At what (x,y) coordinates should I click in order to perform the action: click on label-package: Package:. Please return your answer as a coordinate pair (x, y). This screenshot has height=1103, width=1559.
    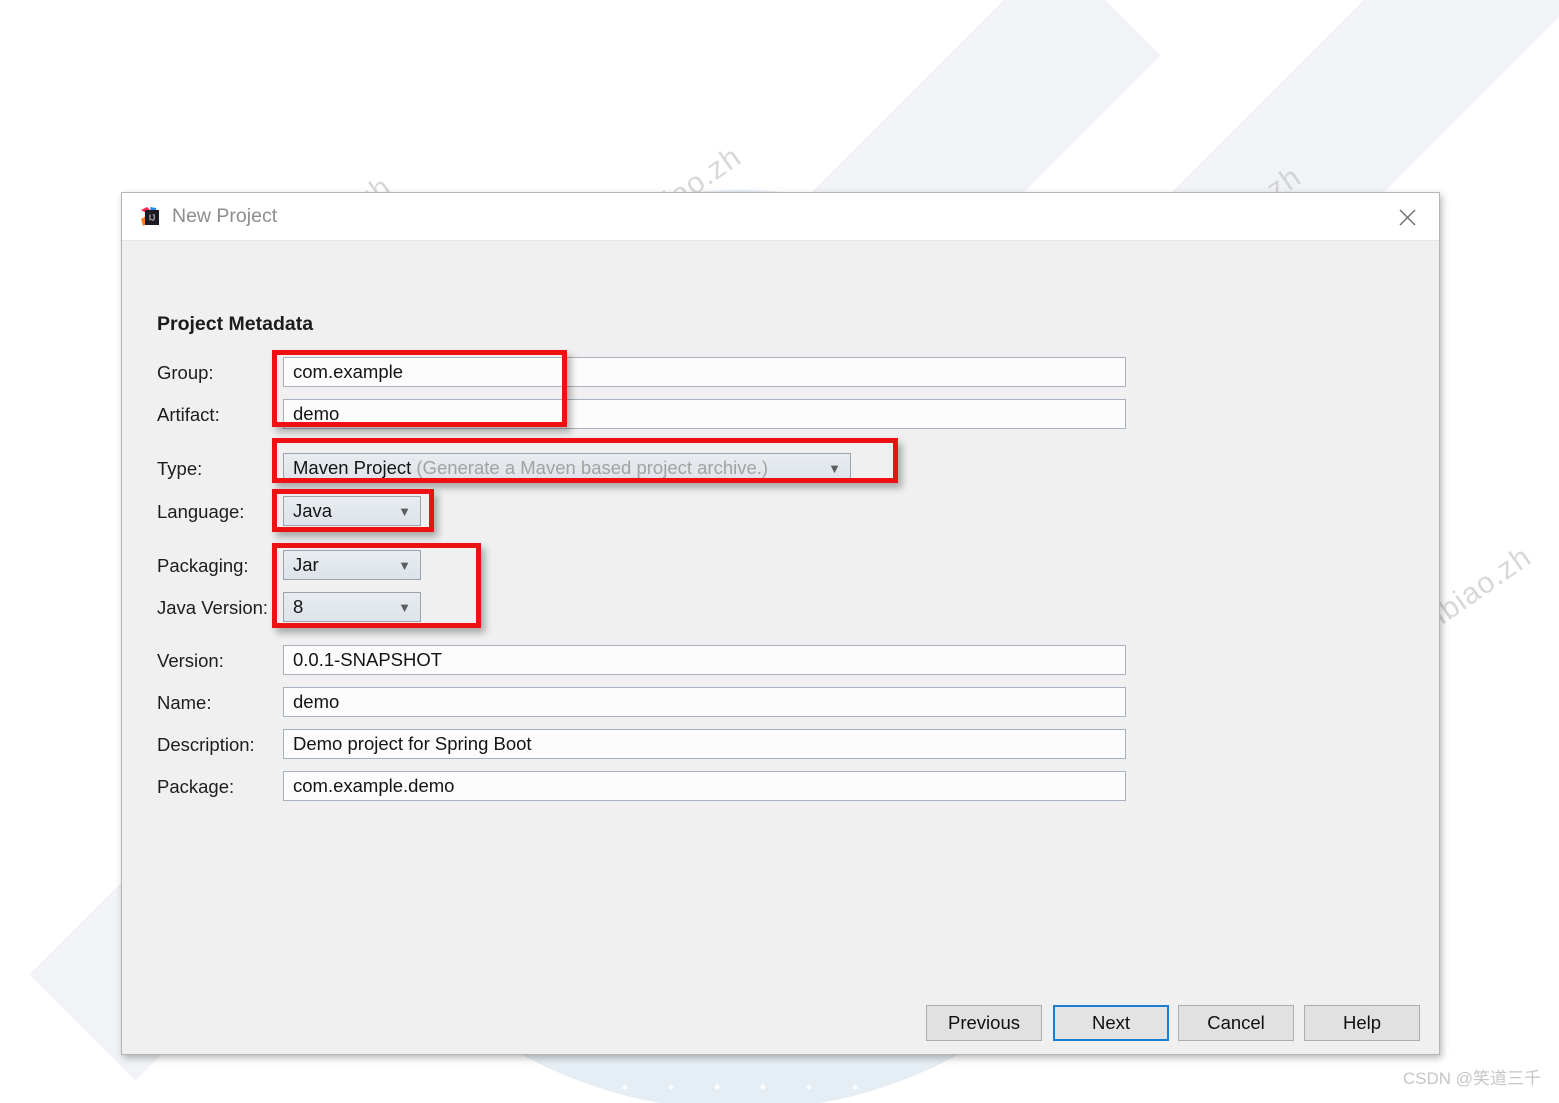
    Looking at the image, I should click on (196, 786).